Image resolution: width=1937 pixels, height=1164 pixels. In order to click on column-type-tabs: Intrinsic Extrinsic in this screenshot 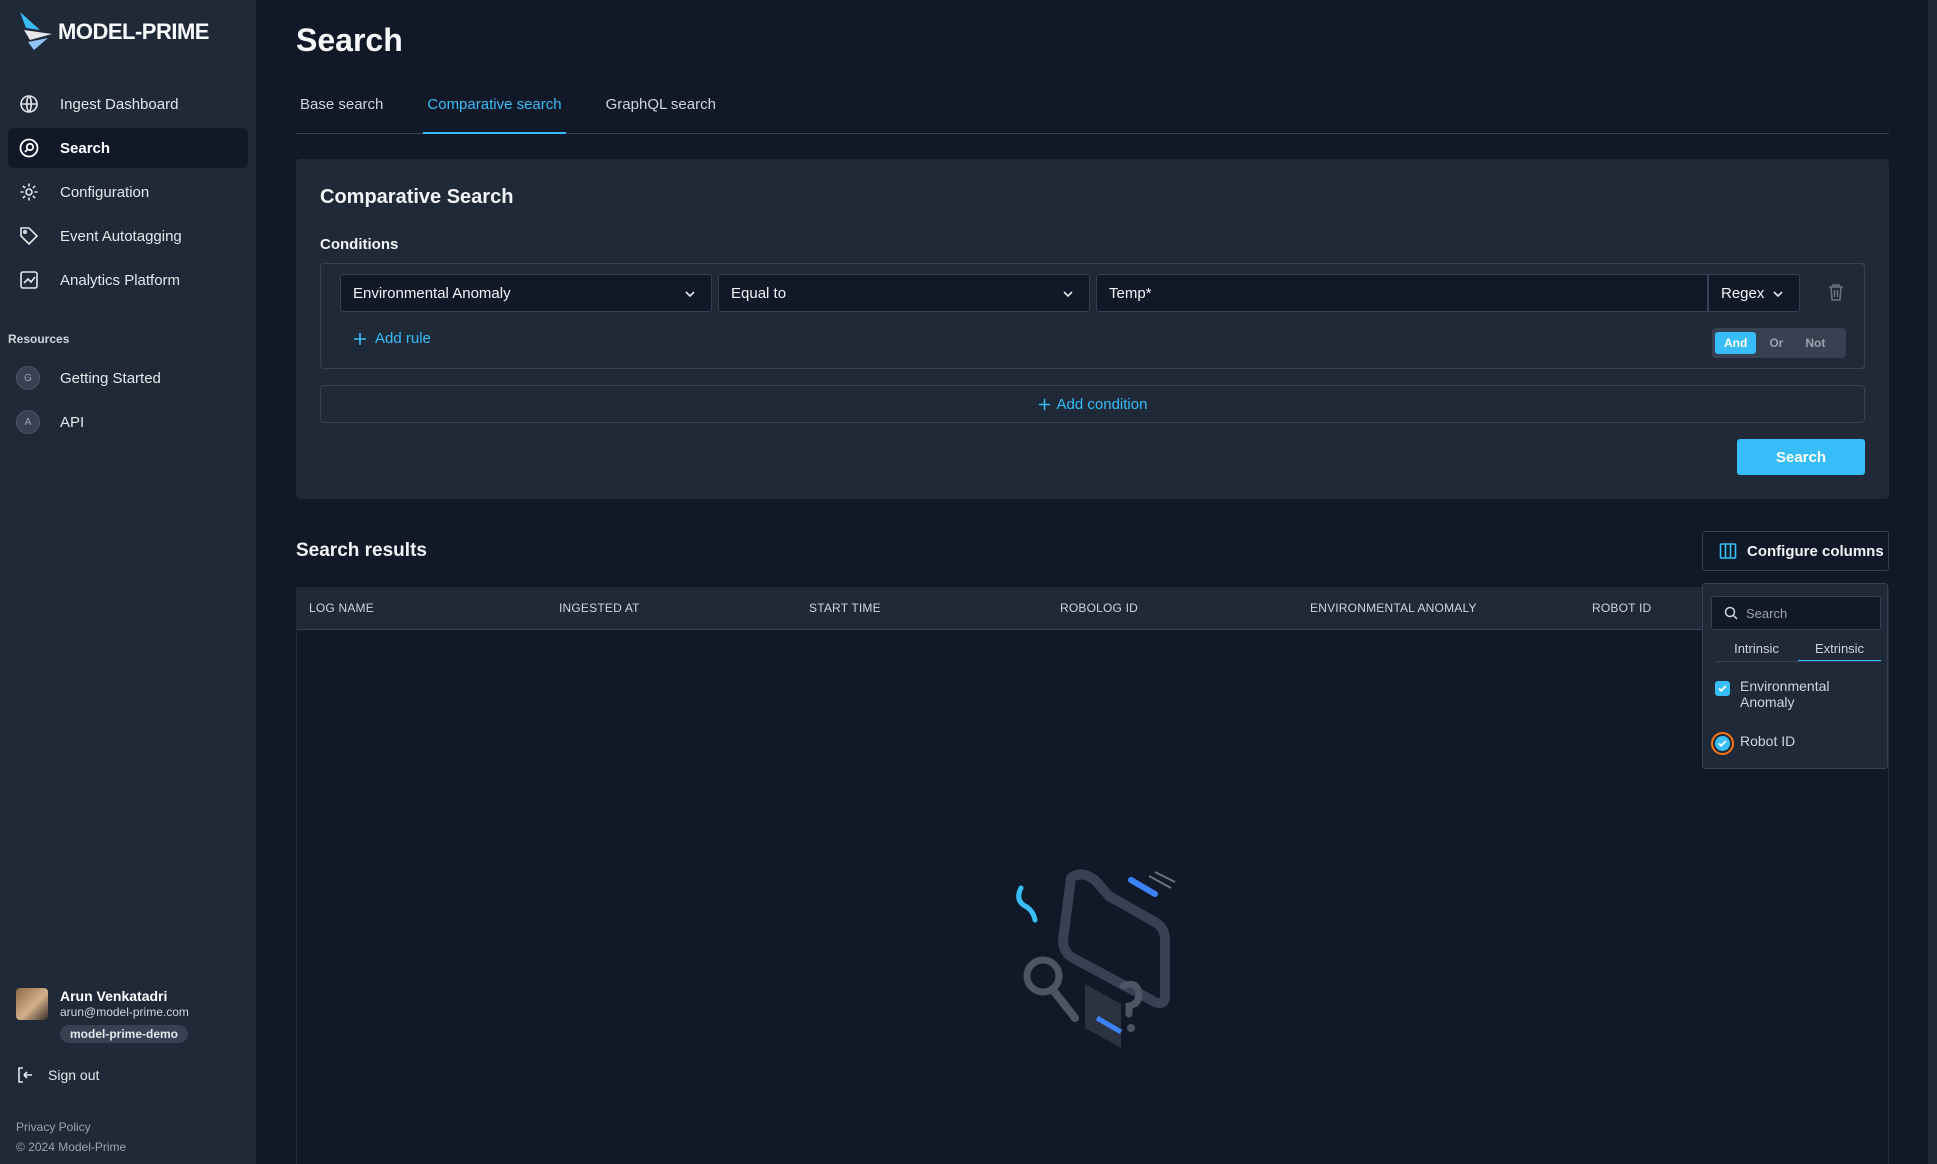, I will do `click(1798, 650)`.